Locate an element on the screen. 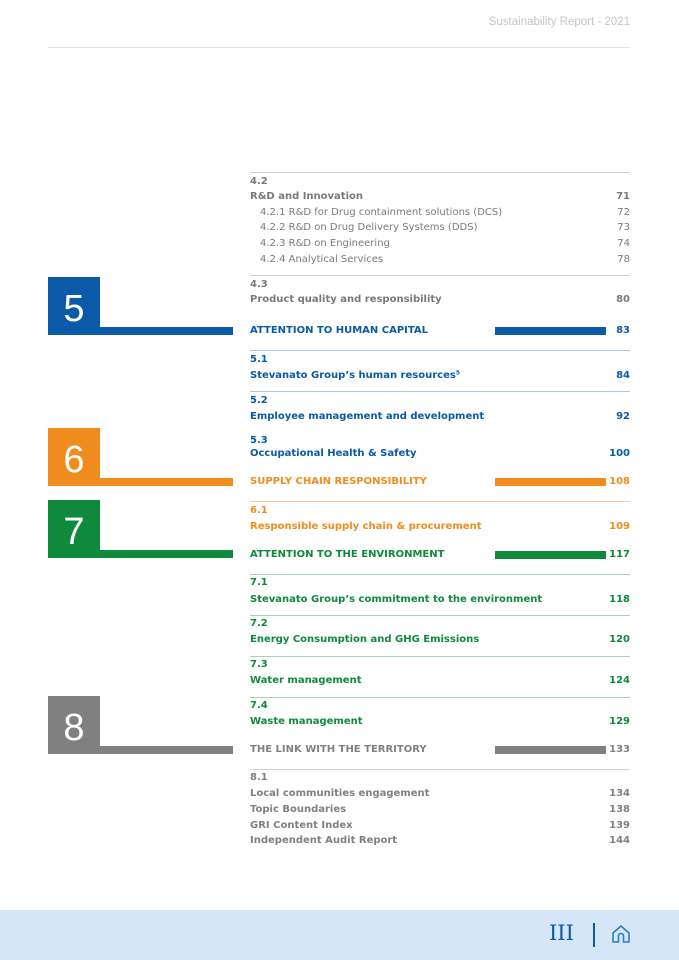 The width and height of the screenshot is (679, 960). section-number: 8.1 is located at coordinates (259, 777).